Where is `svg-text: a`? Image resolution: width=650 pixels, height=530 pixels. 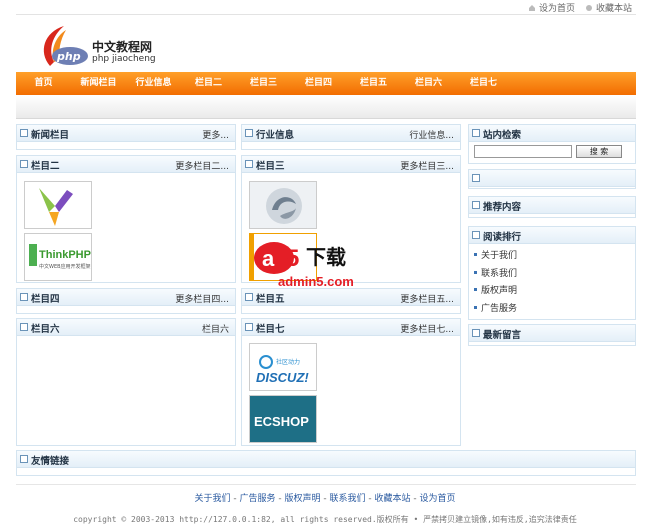
svg-text: a is located at coordinates (268, 258).